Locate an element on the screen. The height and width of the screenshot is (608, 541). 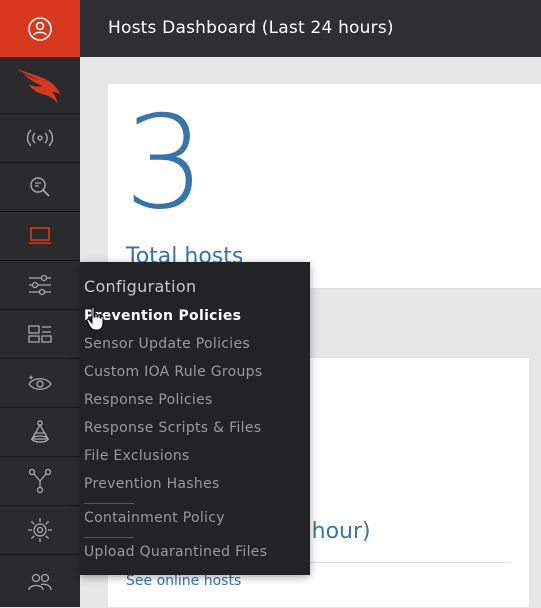
network-icon is located at coordinates (40, 481).